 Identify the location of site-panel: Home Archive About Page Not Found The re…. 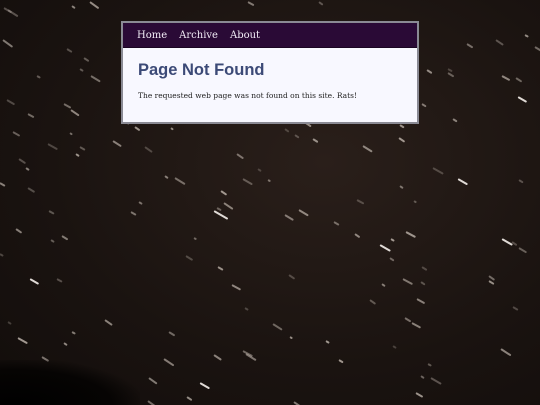
(270, 72).